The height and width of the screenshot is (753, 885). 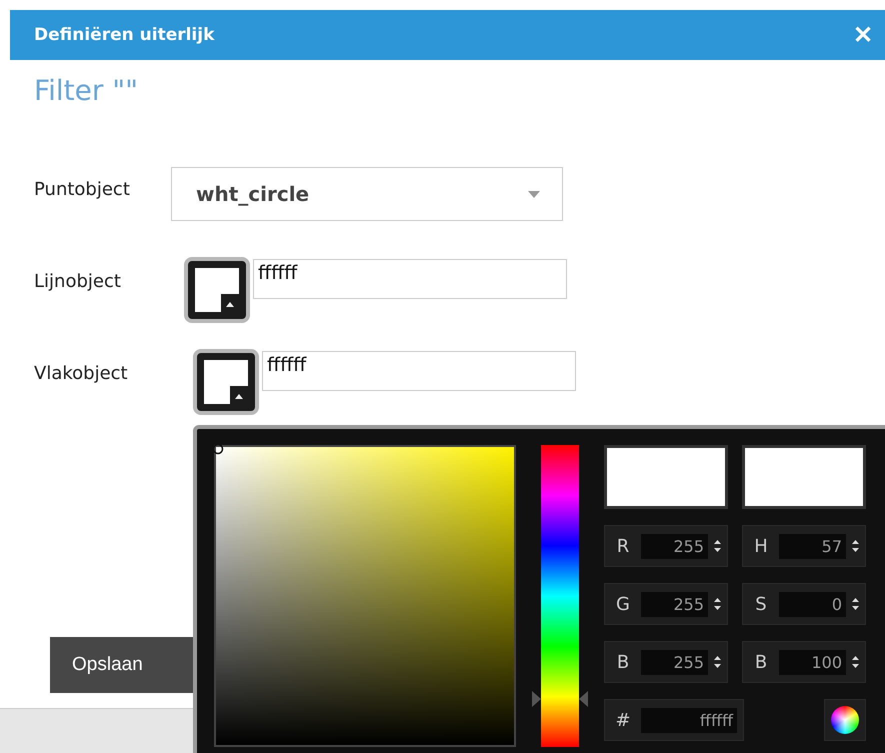 What do you see at coordinates (534, 194) in the screenshot?
I see `caret-icon` at bounding box center [534, 194].